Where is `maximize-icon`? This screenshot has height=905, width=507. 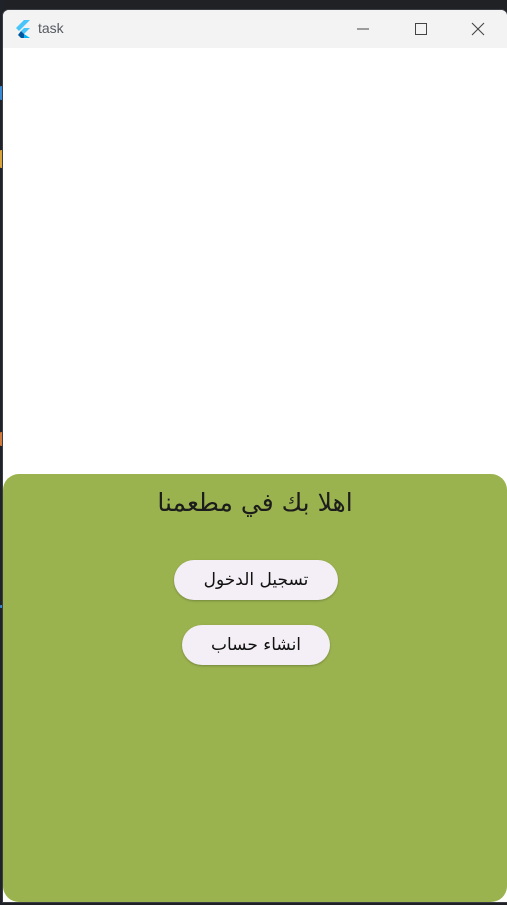 maximize-icon is located at coordinates (421, 29).